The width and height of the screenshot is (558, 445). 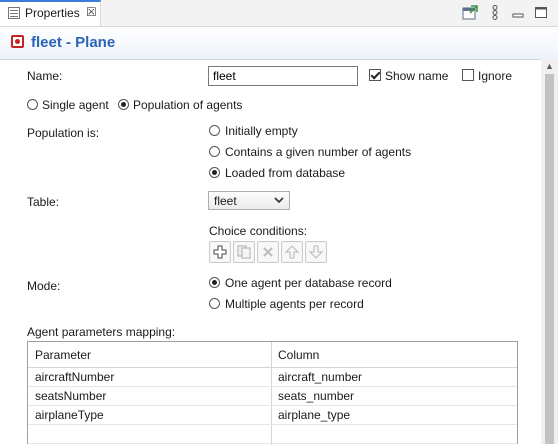 I want to click on table-select: fleet, so click(x=249, y=200).